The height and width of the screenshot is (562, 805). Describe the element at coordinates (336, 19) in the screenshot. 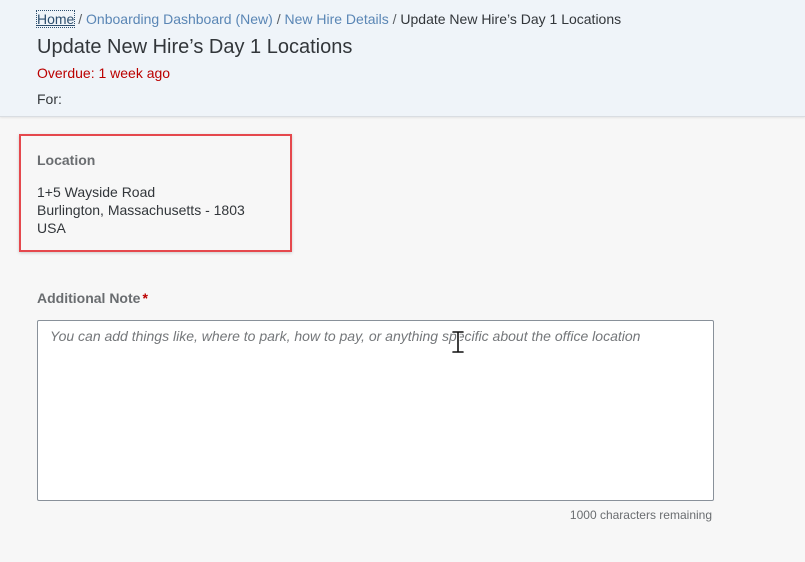

I see `breadcrumb-new-hire-details-link: New Hire Details` at that location.